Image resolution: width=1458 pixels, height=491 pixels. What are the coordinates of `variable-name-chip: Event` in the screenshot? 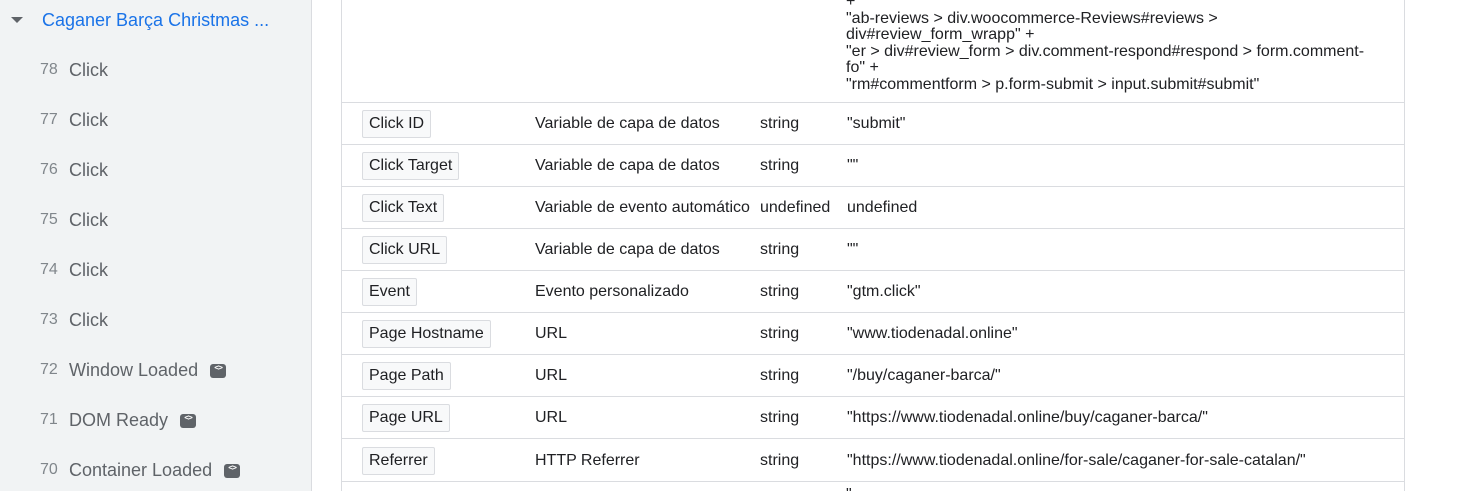 It's located at (389, 292).